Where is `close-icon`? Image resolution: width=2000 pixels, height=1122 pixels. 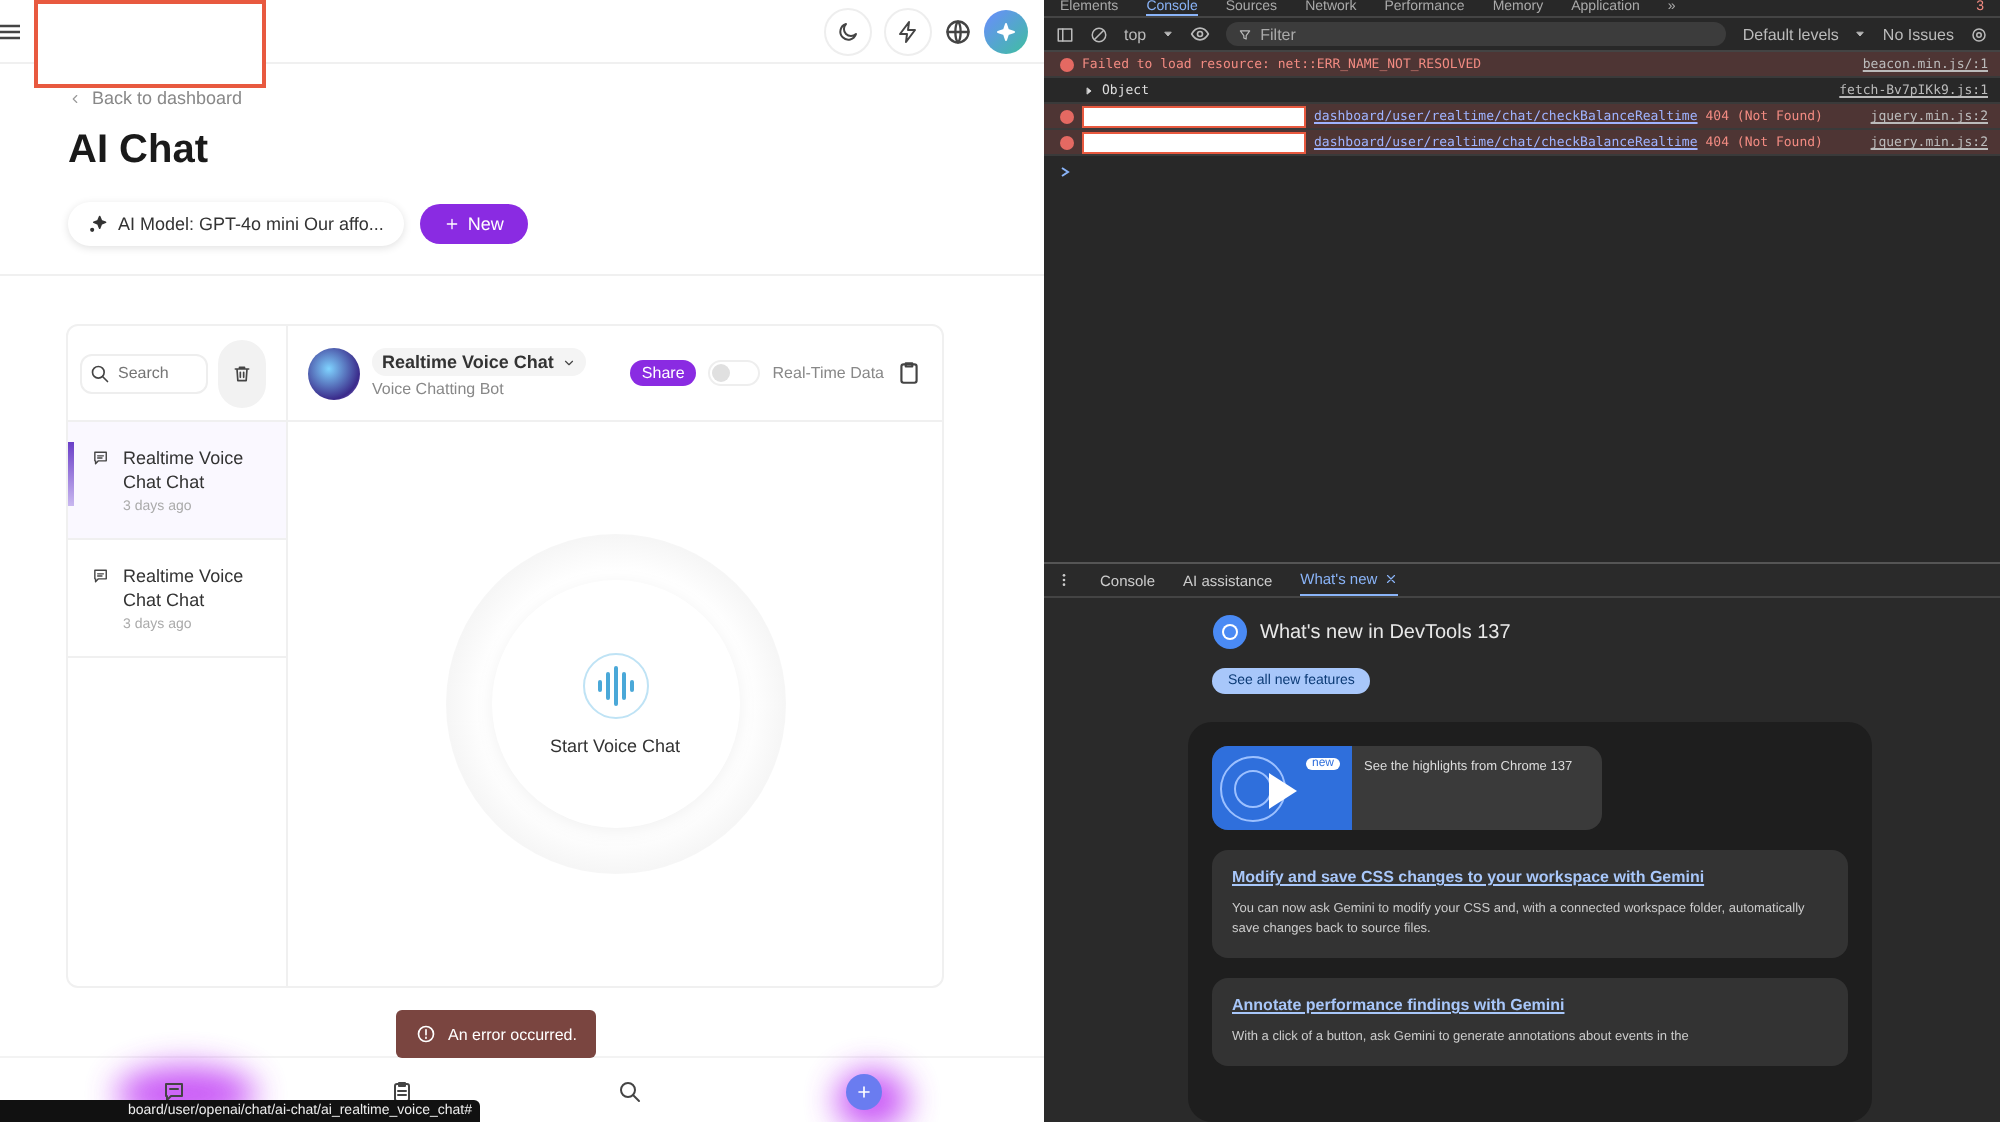 close-icon is located at coordinates (1390, 579).